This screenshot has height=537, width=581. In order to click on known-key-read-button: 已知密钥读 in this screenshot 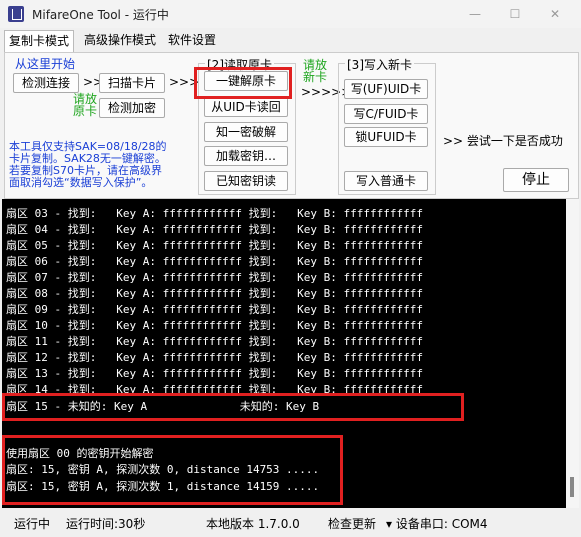, I will do `click(246, 181)`.